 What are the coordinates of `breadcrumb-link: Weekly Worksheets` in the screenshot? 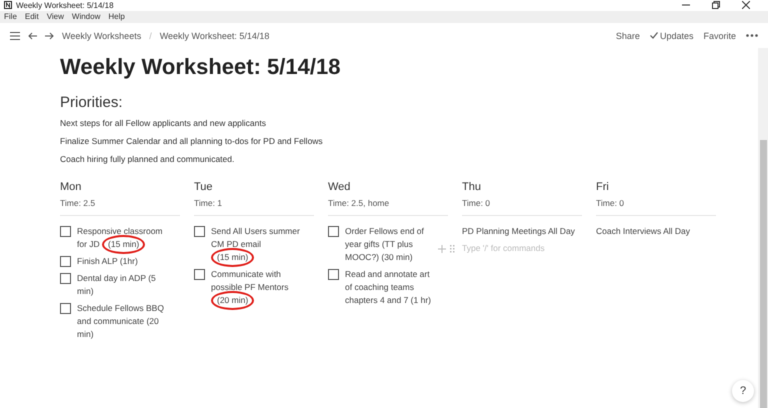 It's located at (102, 35).